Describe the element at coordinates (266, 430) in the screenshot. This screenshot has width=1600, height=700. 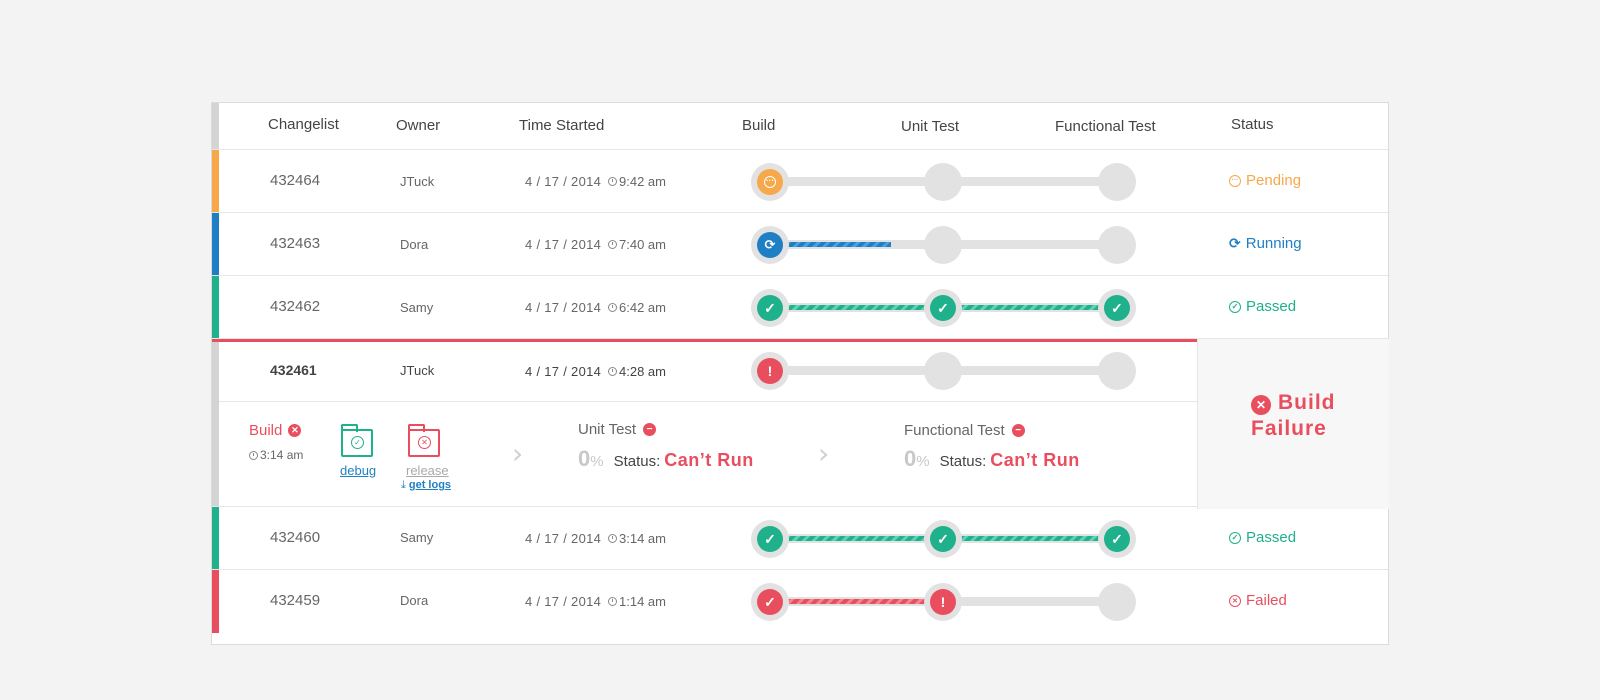
I see `build-label: Build` at that location.